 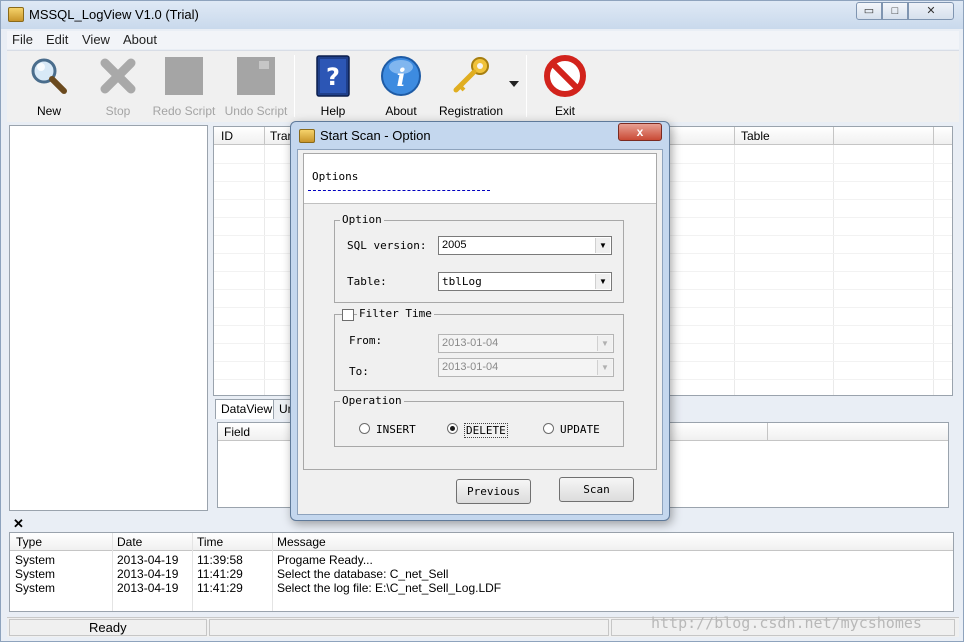 What do you see at coordinates (786, 623) in the screenshot?
I see `watermark-text: http://blog.csdn.net/mycshomes` at bounding box center [786, 623].